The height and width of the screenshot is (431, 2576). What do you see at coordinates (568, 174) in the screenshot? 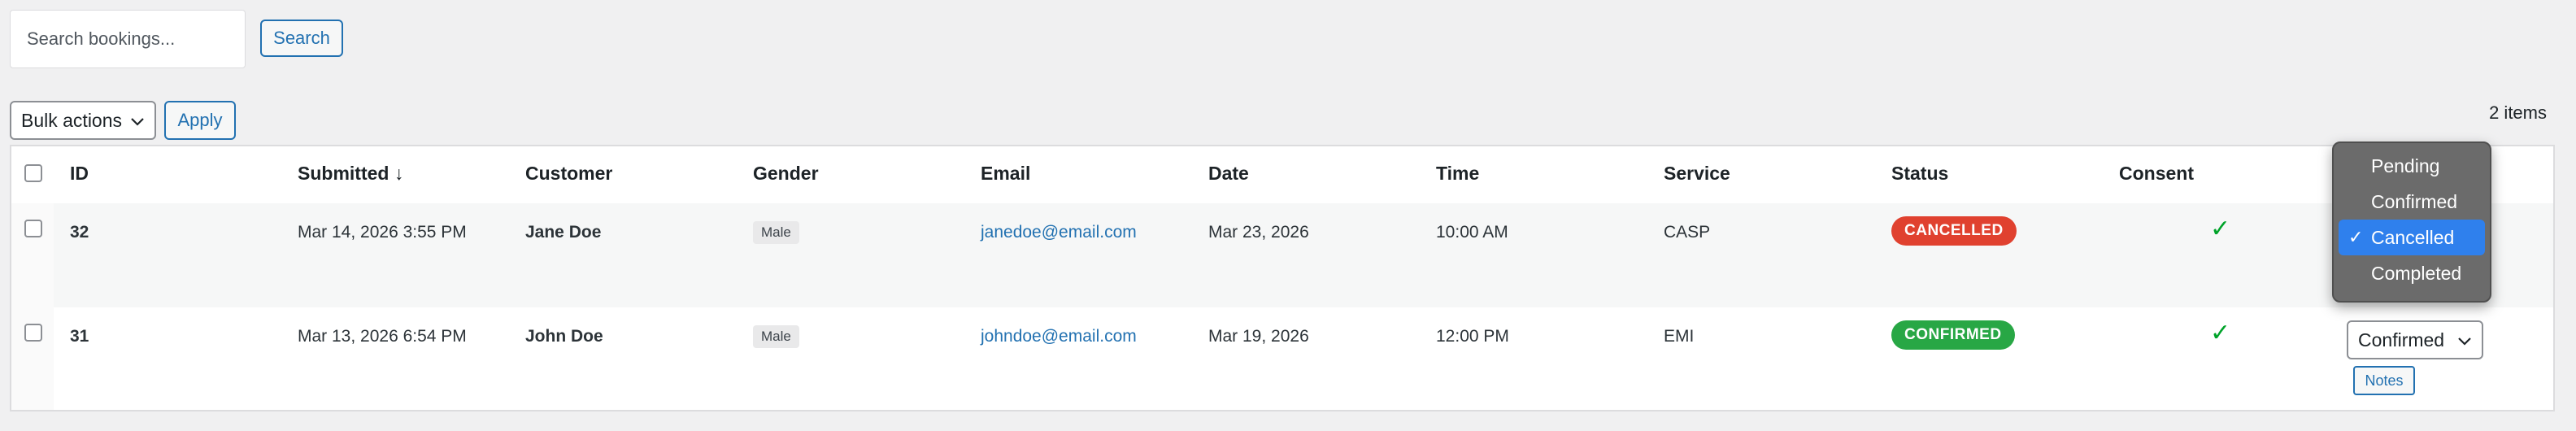
I see `column-header-customer: Customer` at bounding box center [568, 174].